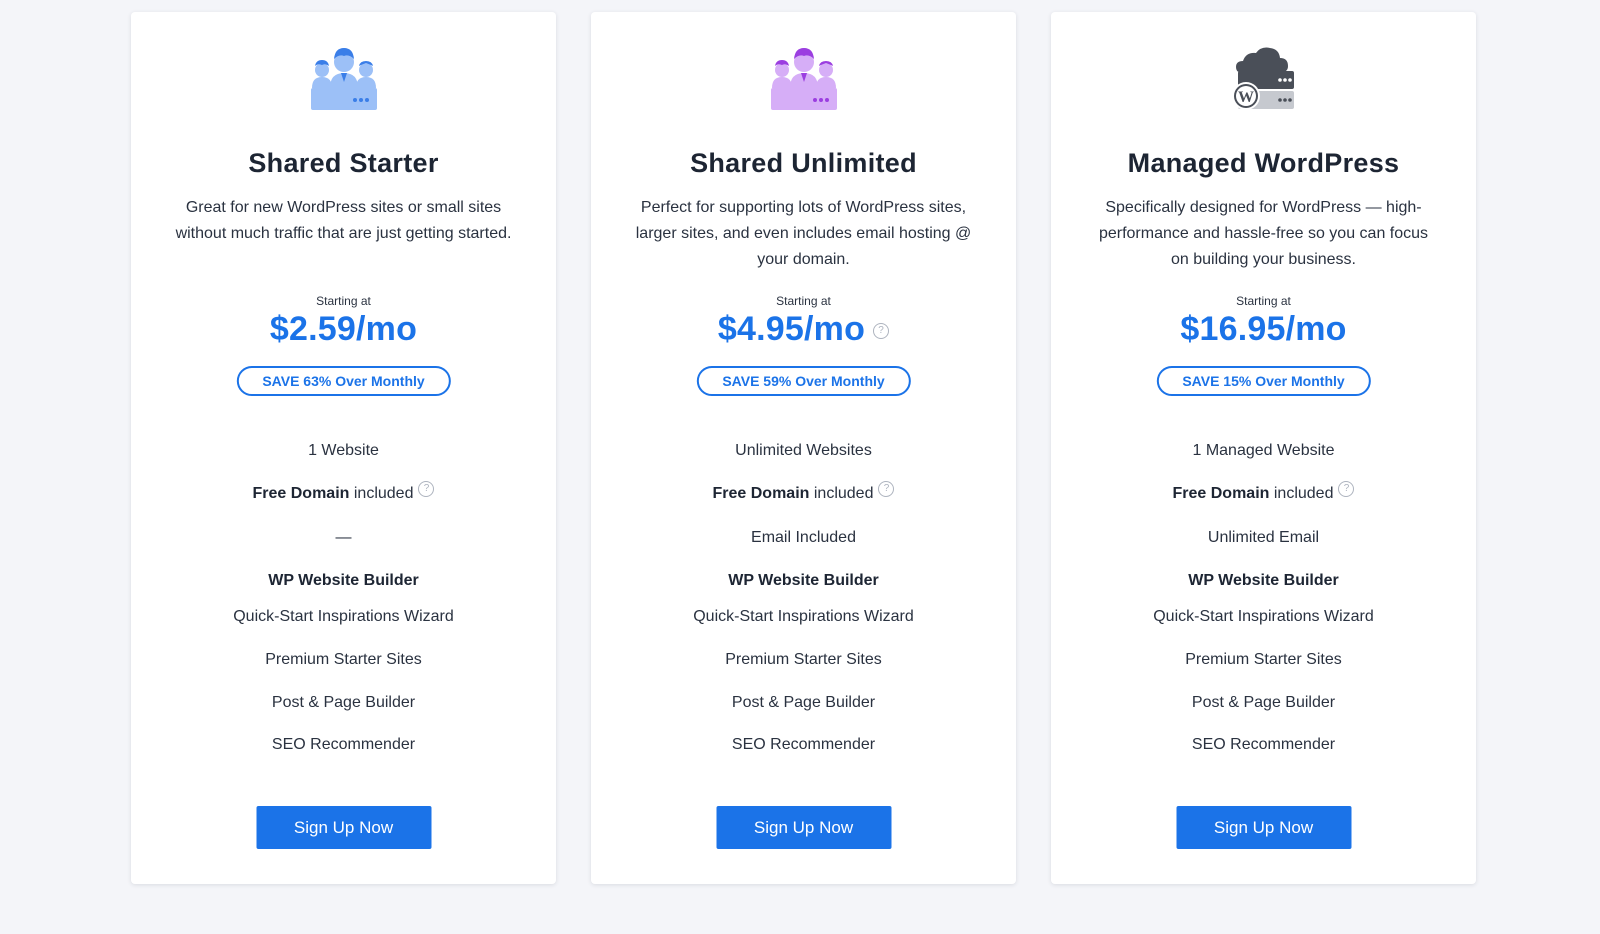  Describe the element at coordinates (1263, 537) in the screenshot. I see `feature-email: Unlimited Email` at that location.